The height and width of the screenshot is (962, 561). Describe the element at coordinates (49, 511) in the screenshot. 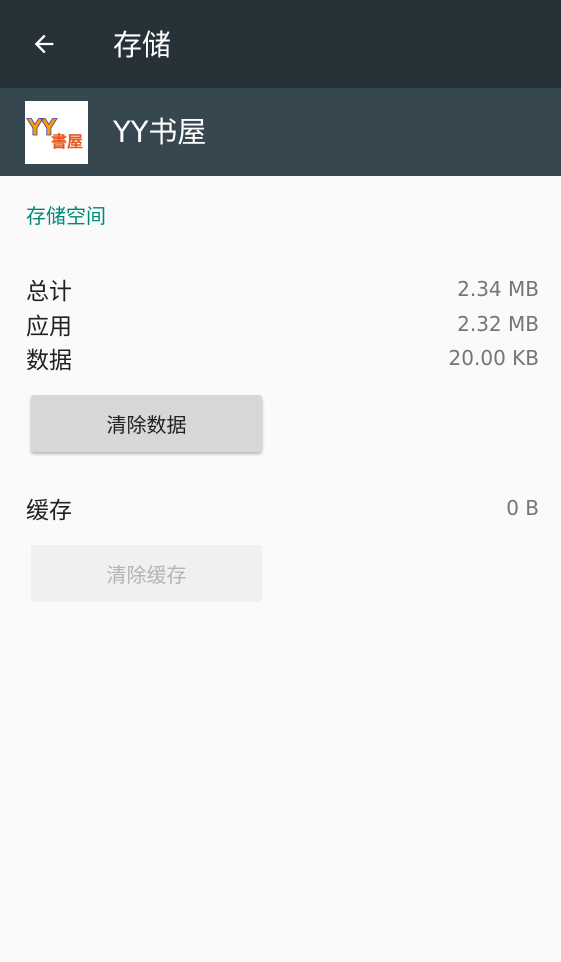

I see `cache-label: 缓存` at that location.